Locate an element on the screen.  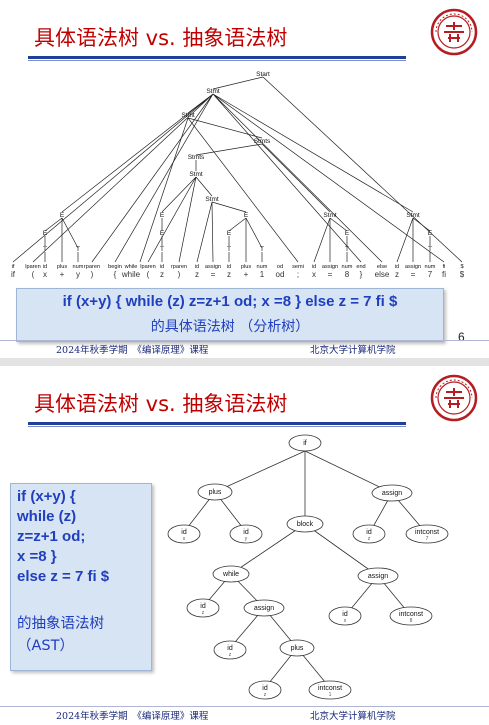
ast-node-value: 8 is located at coordinates (411, 621).